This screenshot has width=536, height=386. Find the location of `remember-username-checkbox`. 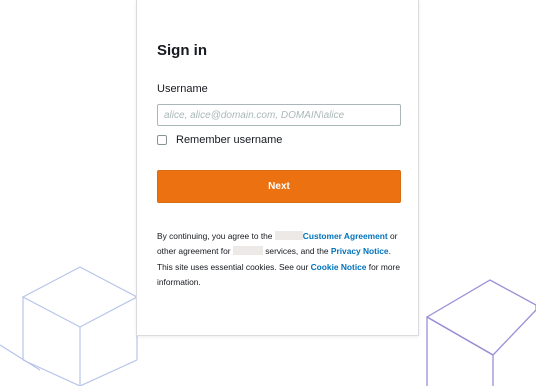

remember-username-checkbox is located at coordinates (162, 140).